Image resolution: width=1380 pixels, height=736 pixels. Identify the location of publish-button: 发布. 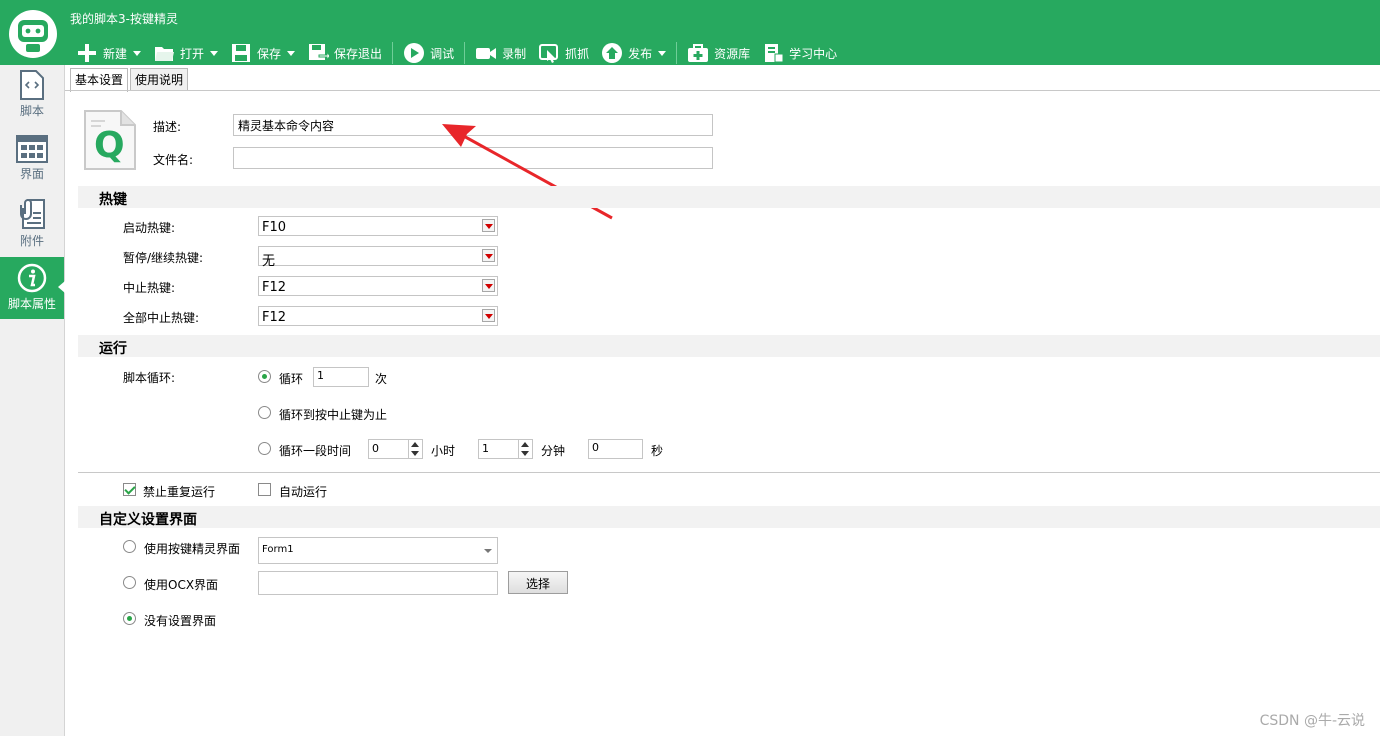
(633, 53).